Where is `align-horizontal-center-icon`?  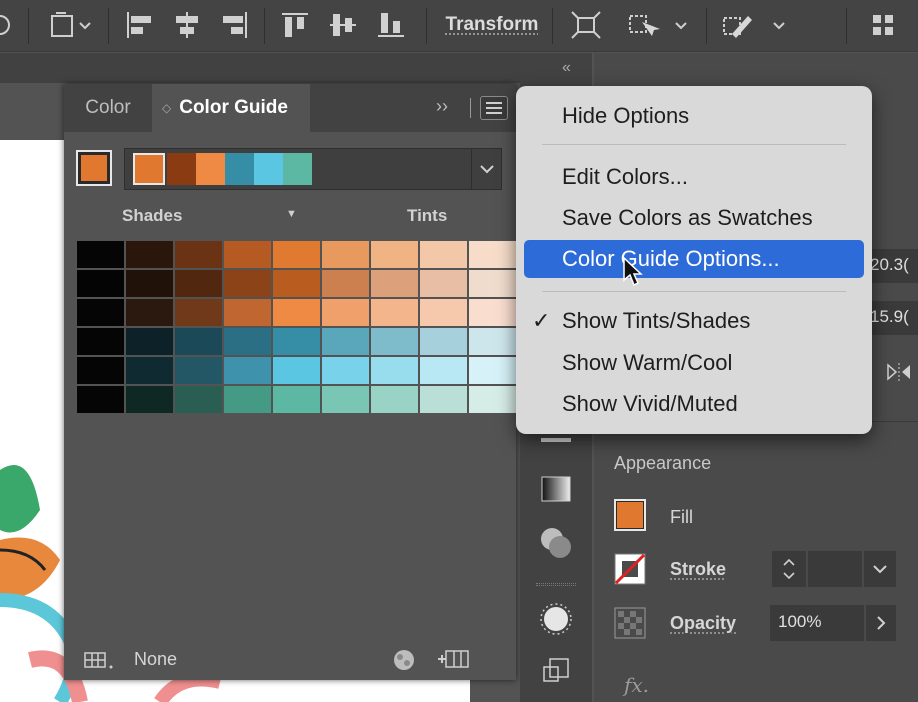 align-horizontal-center-icon is located at coordinates (187, 25).